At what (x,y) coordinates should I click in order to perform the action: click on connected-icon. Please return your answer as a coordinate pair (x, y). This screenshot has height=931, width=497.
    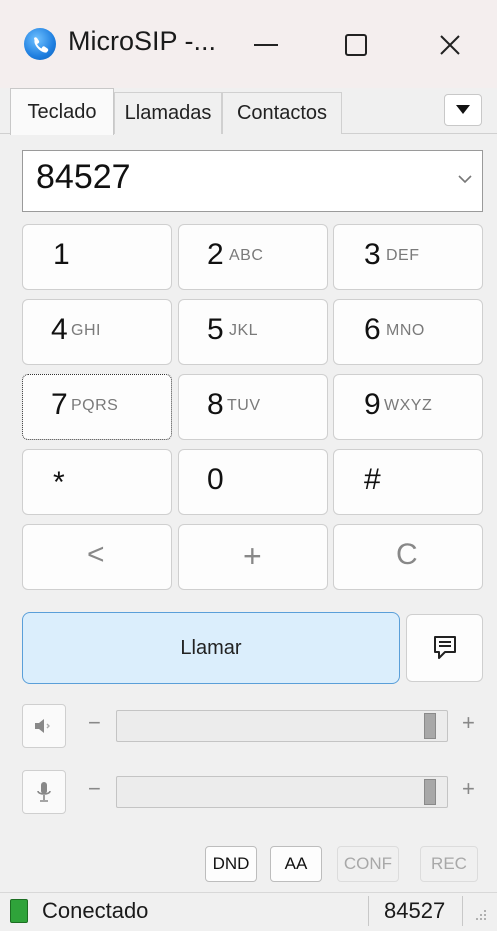
    Looking at the image, I should click on (19, 911).